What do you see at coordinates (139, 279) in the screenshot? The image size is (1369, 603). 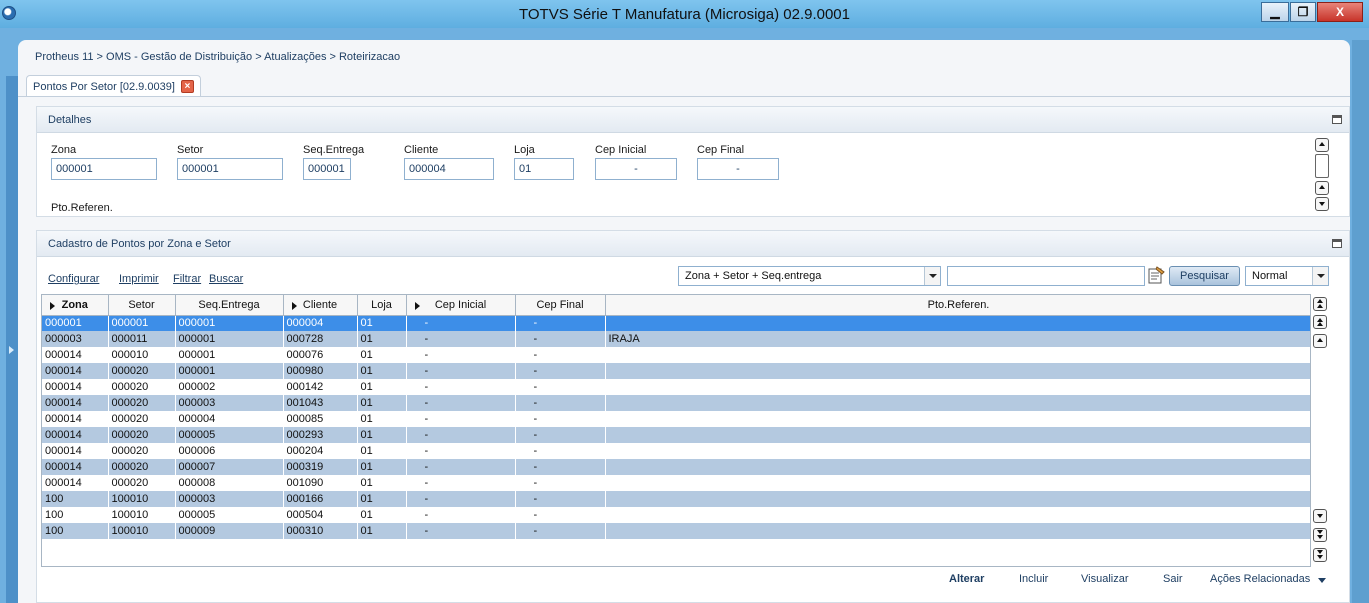 I see `imprimir-link: Imprimir` at bounding box center [139, 279].